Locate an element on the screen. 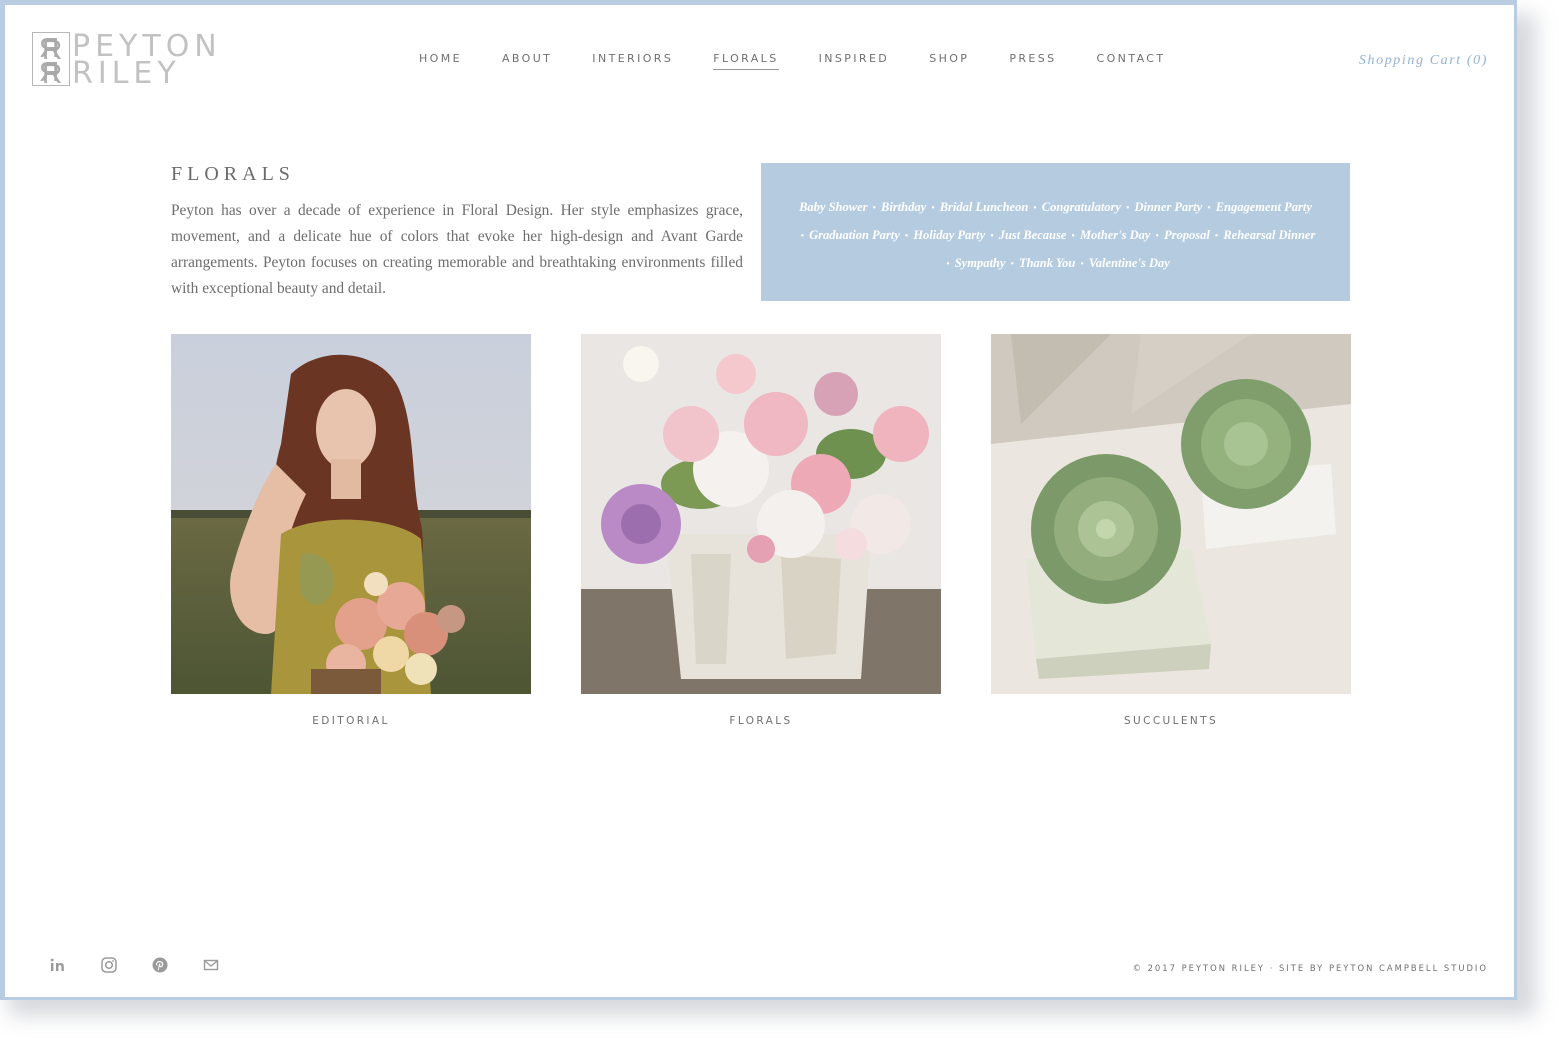  occasion-link: Engagement Party is located at coordinates (1264, 207).